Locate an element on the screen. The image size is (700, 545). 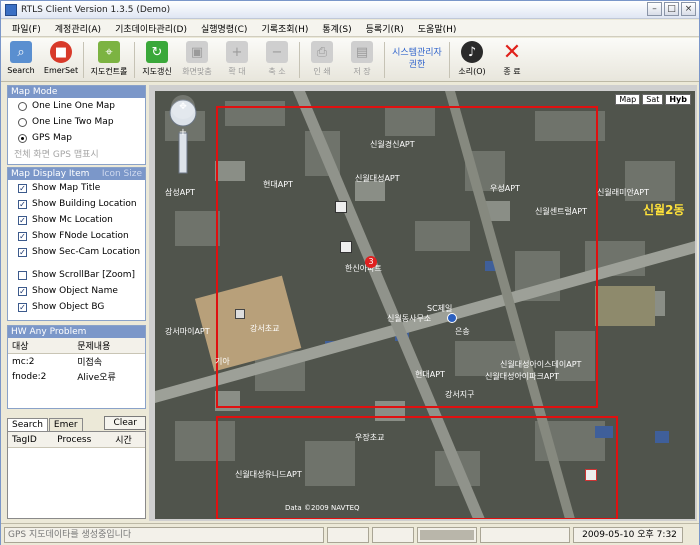
map-label: 강서지구 is located at coordinates (460, 394).